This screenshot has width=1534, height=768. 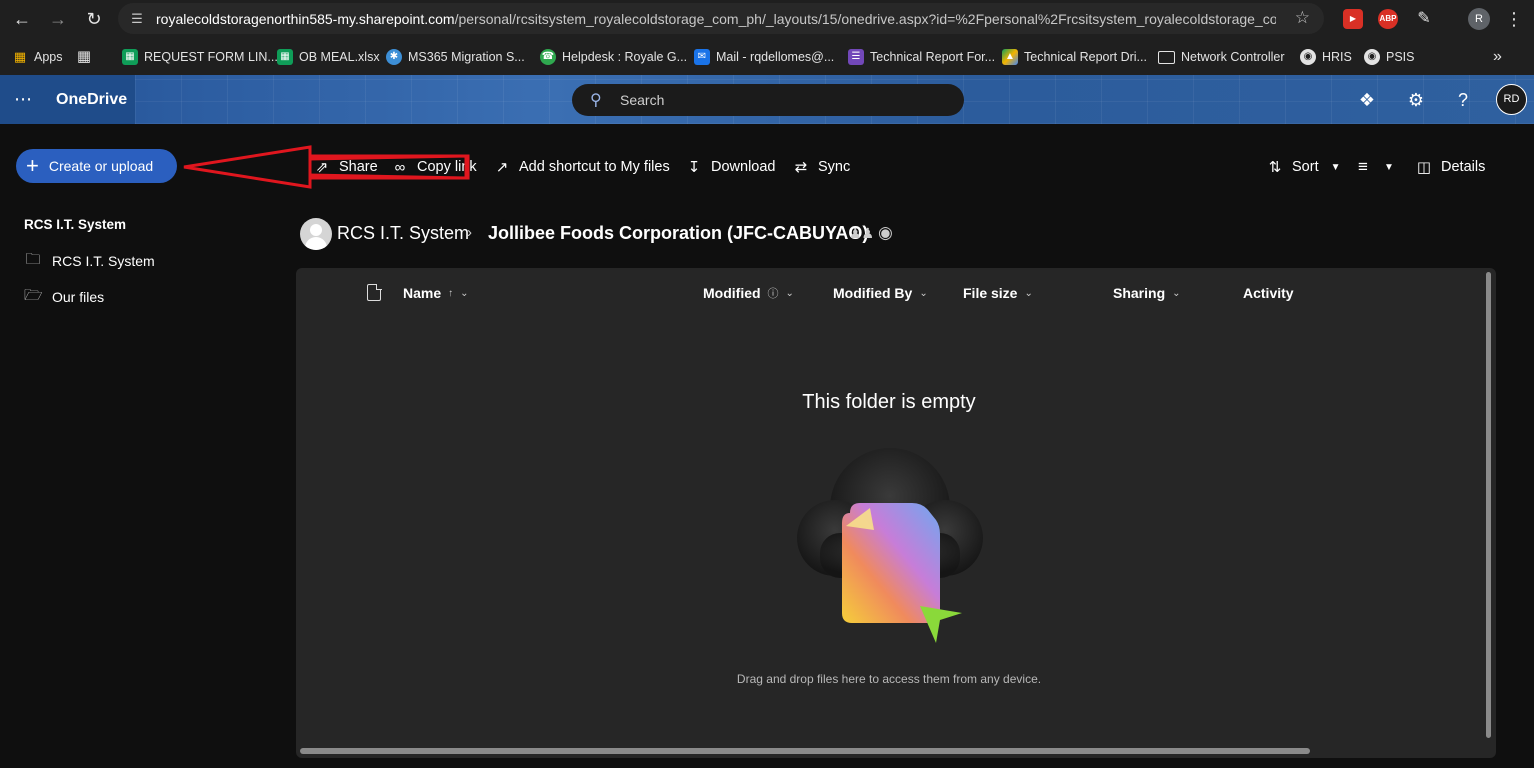 What do you see at coordinates (1416, 100) in the screenshot?
I see `gear-icon: ⚙` at bounding box center [1416, 100].